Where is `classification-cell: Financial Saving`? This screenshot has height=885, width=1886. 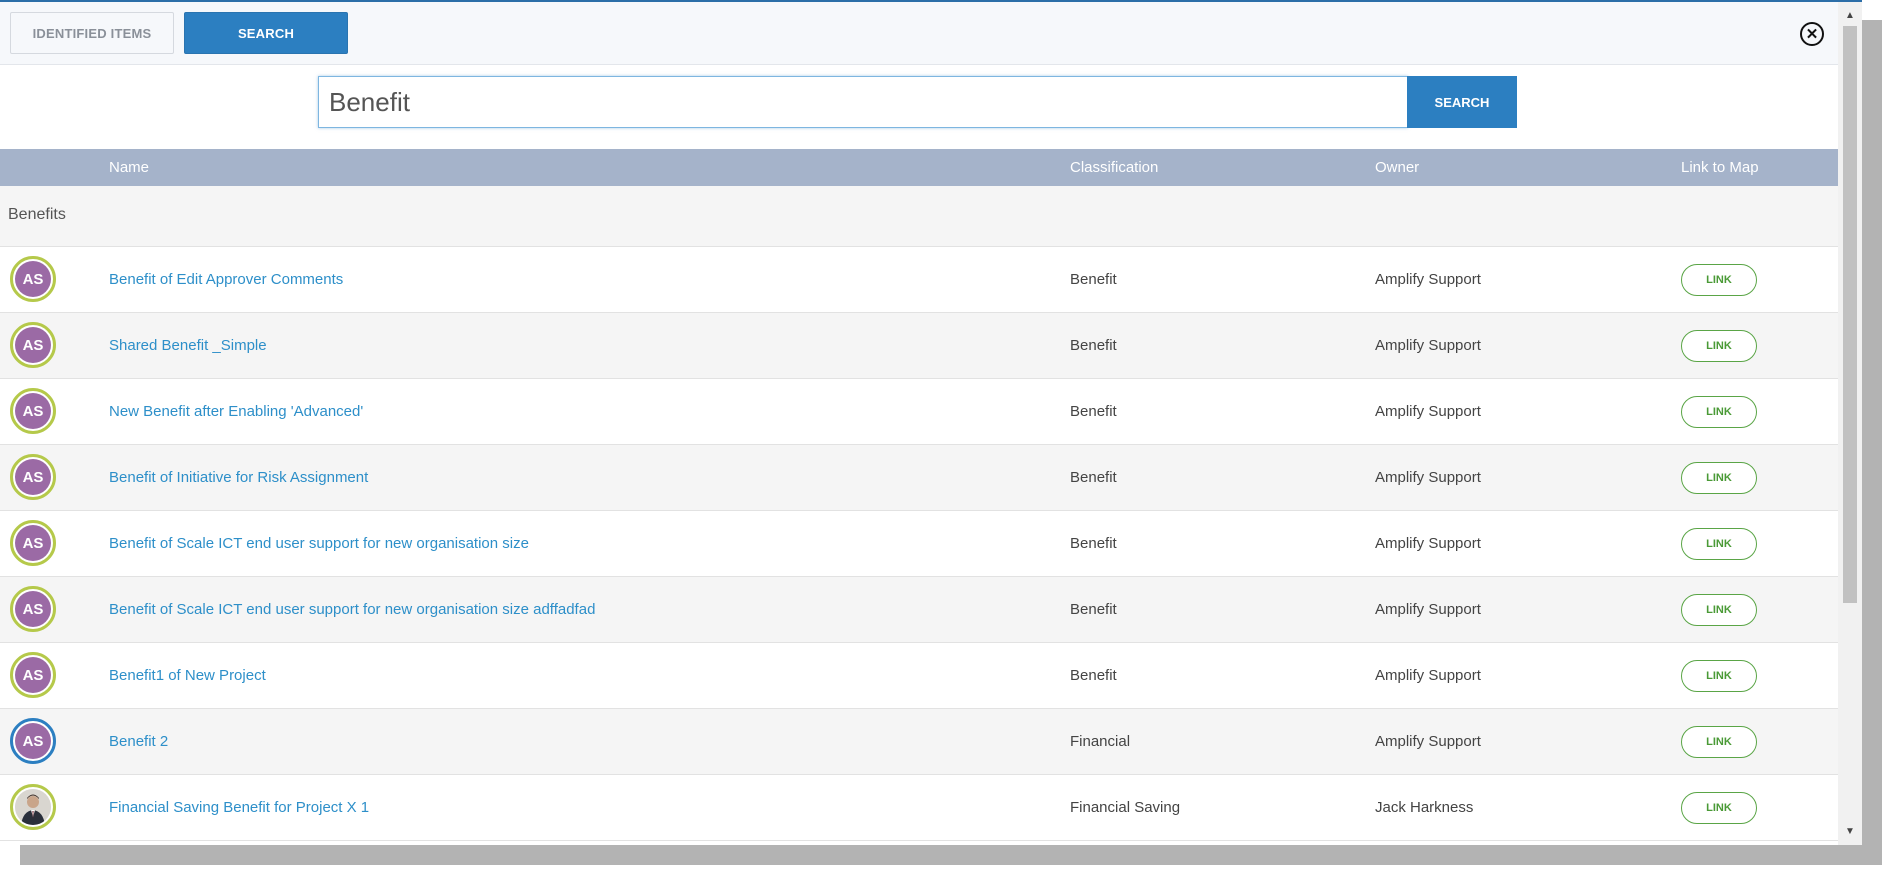
classification-cell: Financial Saving is located at coordinates (1125, 807).